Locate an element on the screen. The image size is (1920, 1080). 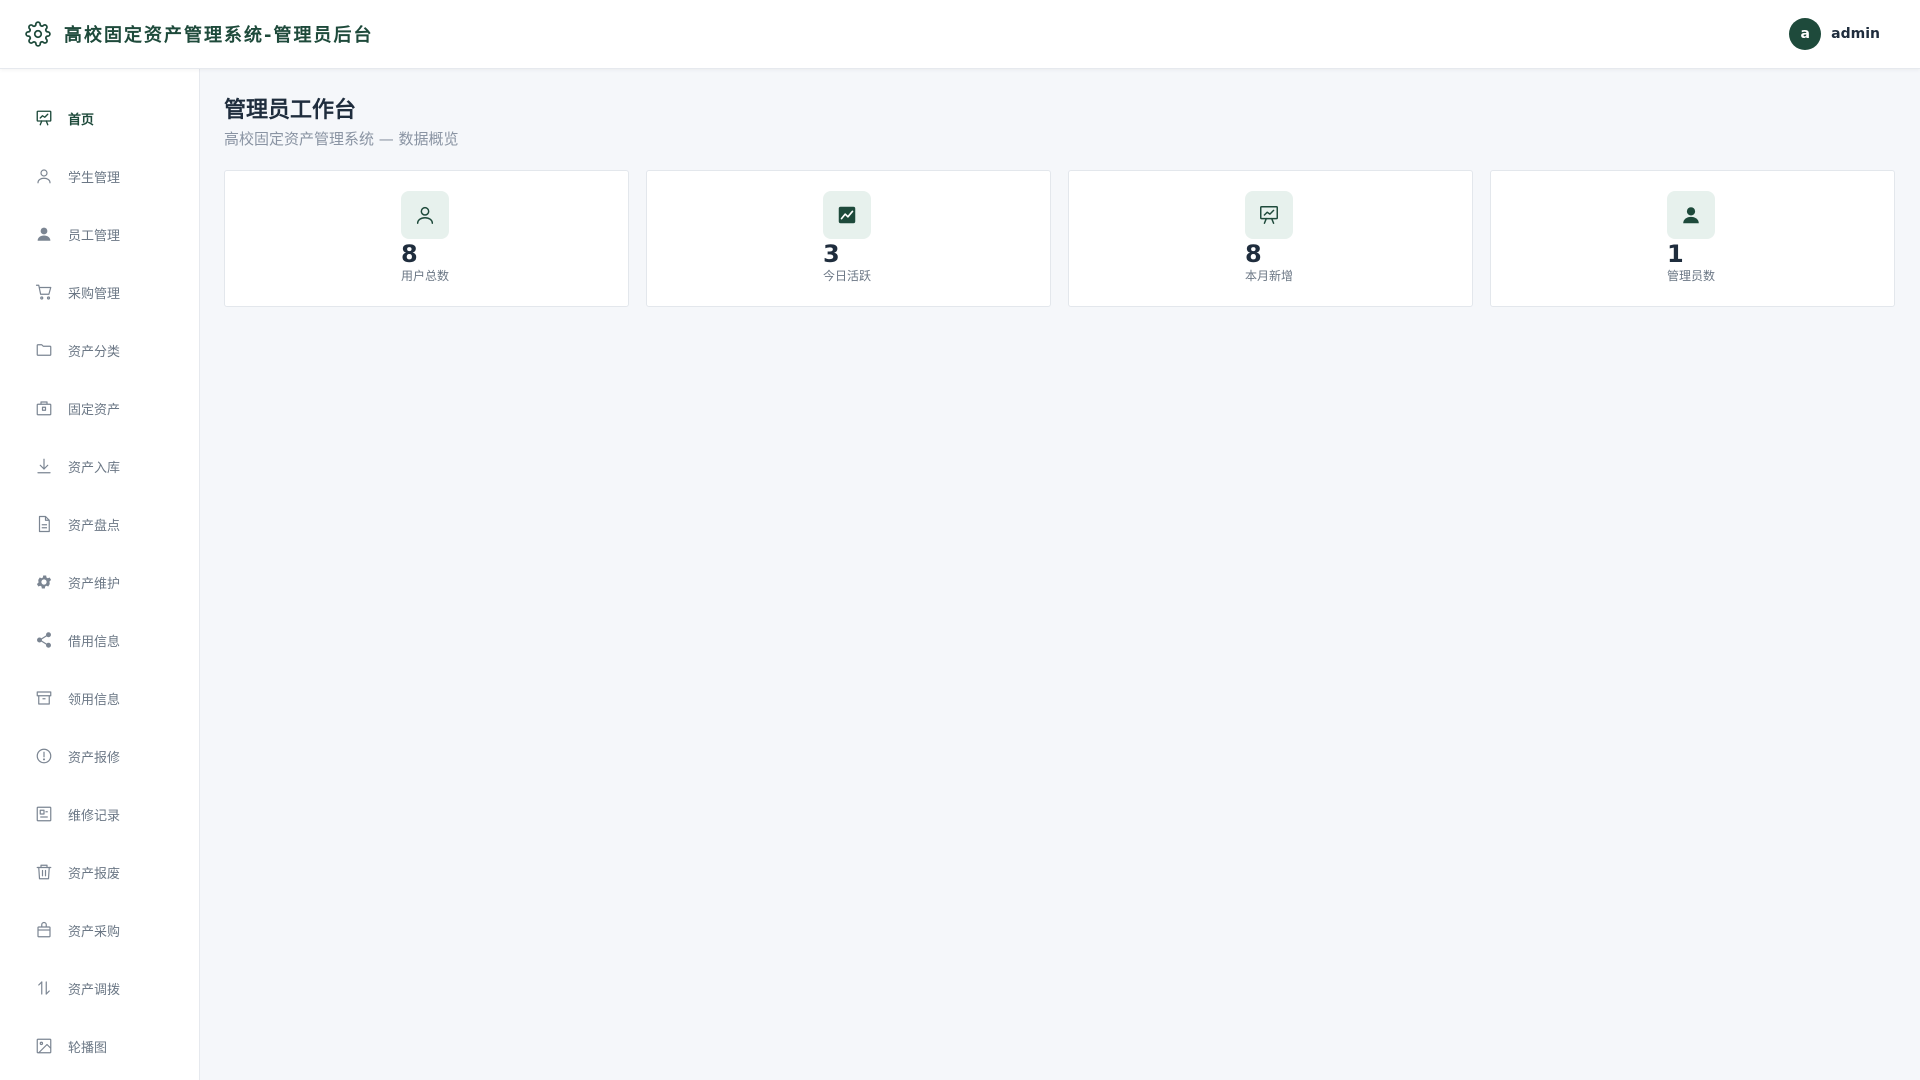
user-menu: a admin is located at coordinates (1834, 34).